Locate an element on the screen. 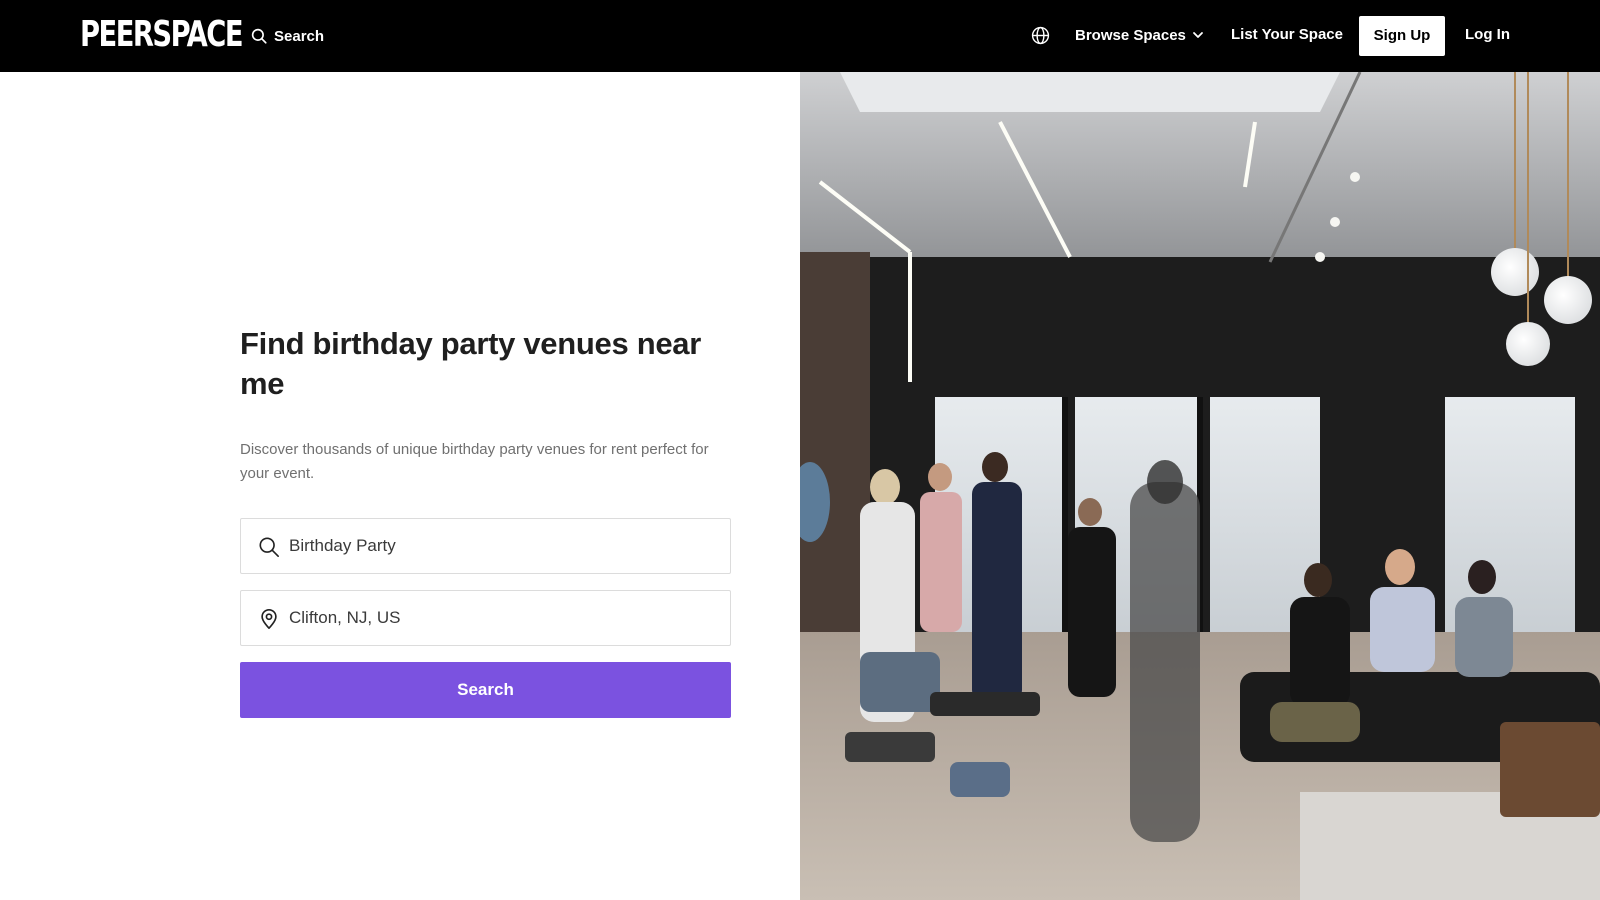 The height and width of the screenshot is (900, 1600). search-button: Search is located at coordinates (485, 690).